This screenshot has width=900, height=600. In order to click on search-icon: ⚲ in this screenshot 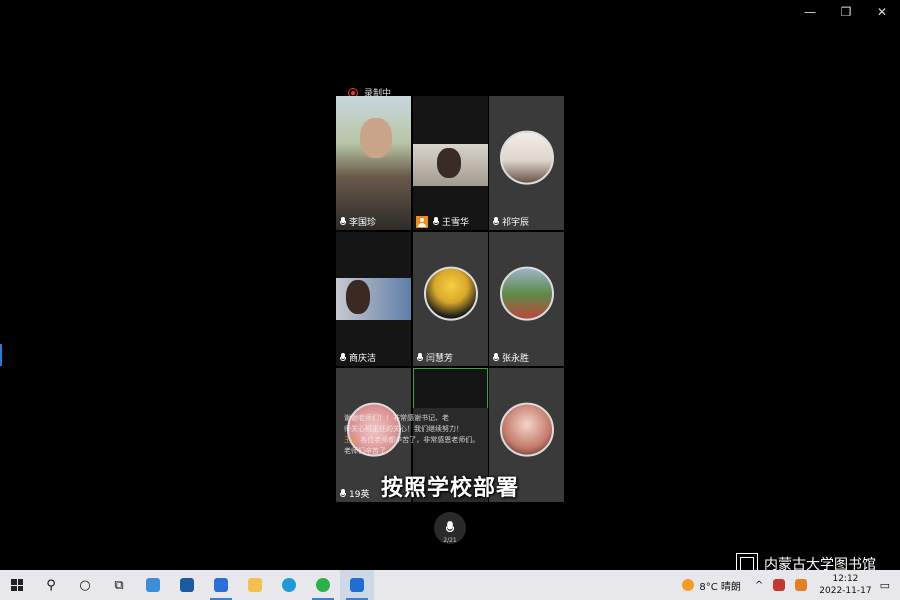, I will do `click(51, 585)`.